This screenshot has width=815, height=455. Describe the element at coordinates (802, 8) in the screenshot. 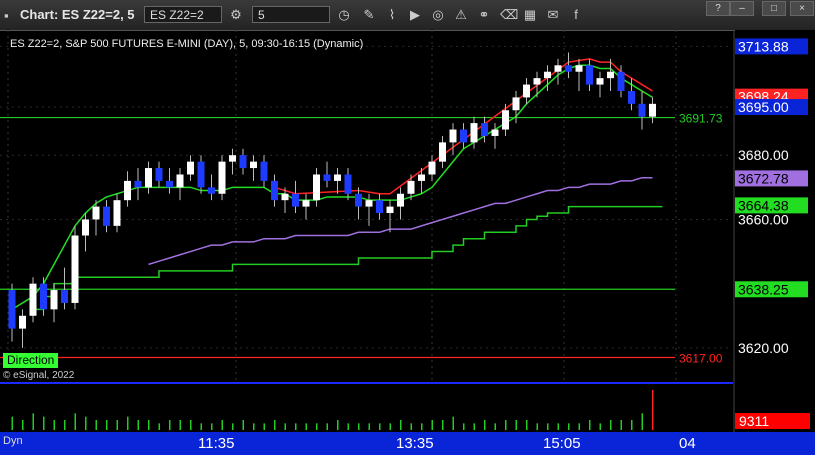

I see `close-button: ×` at that location.